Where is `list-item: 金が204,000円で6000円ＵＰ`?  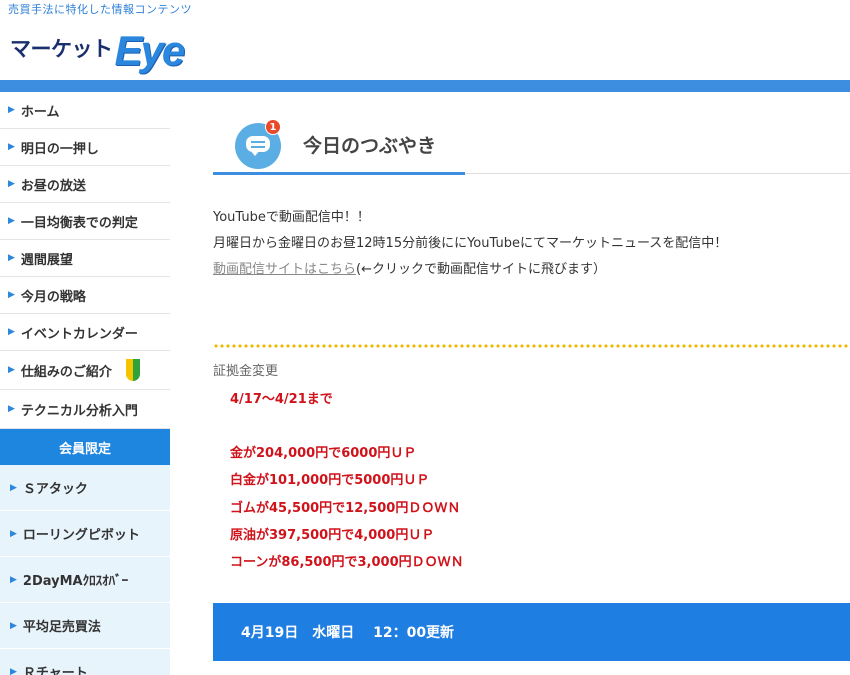
list-item: 金が204,000円で6000円ＵＰ is located at coordinates (323, 453).